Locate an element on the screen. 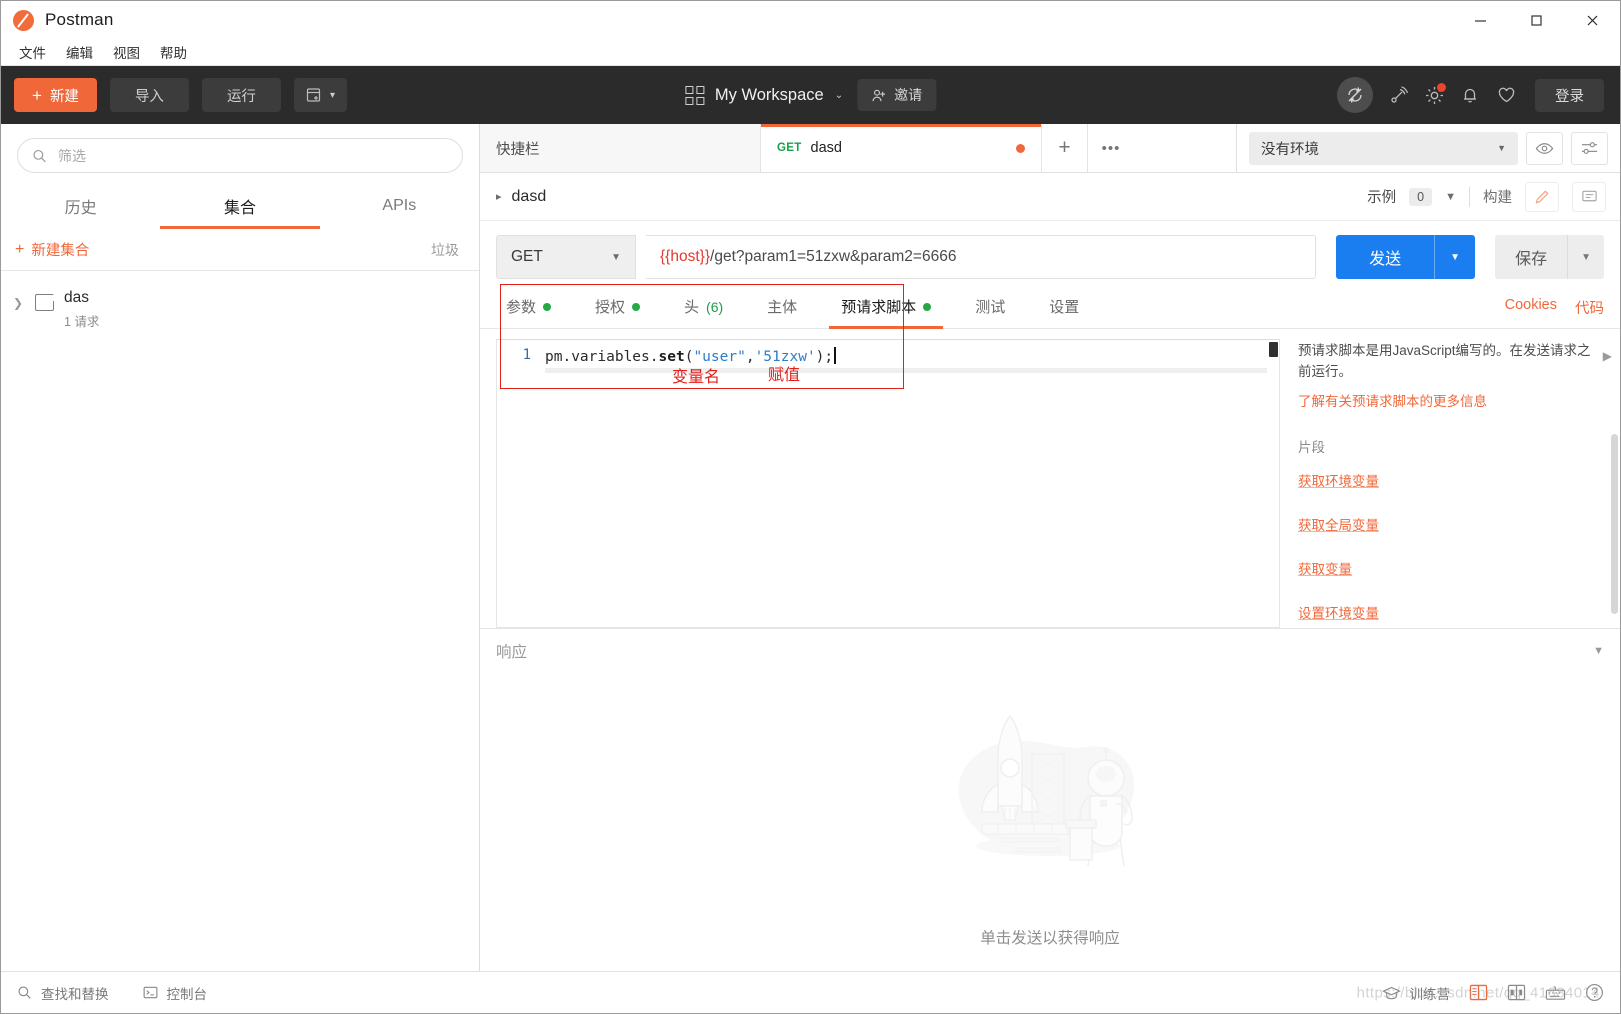 This screenshot has height=1014, width=1621. console-label: 控制台 is located at coordinates (187, 994).